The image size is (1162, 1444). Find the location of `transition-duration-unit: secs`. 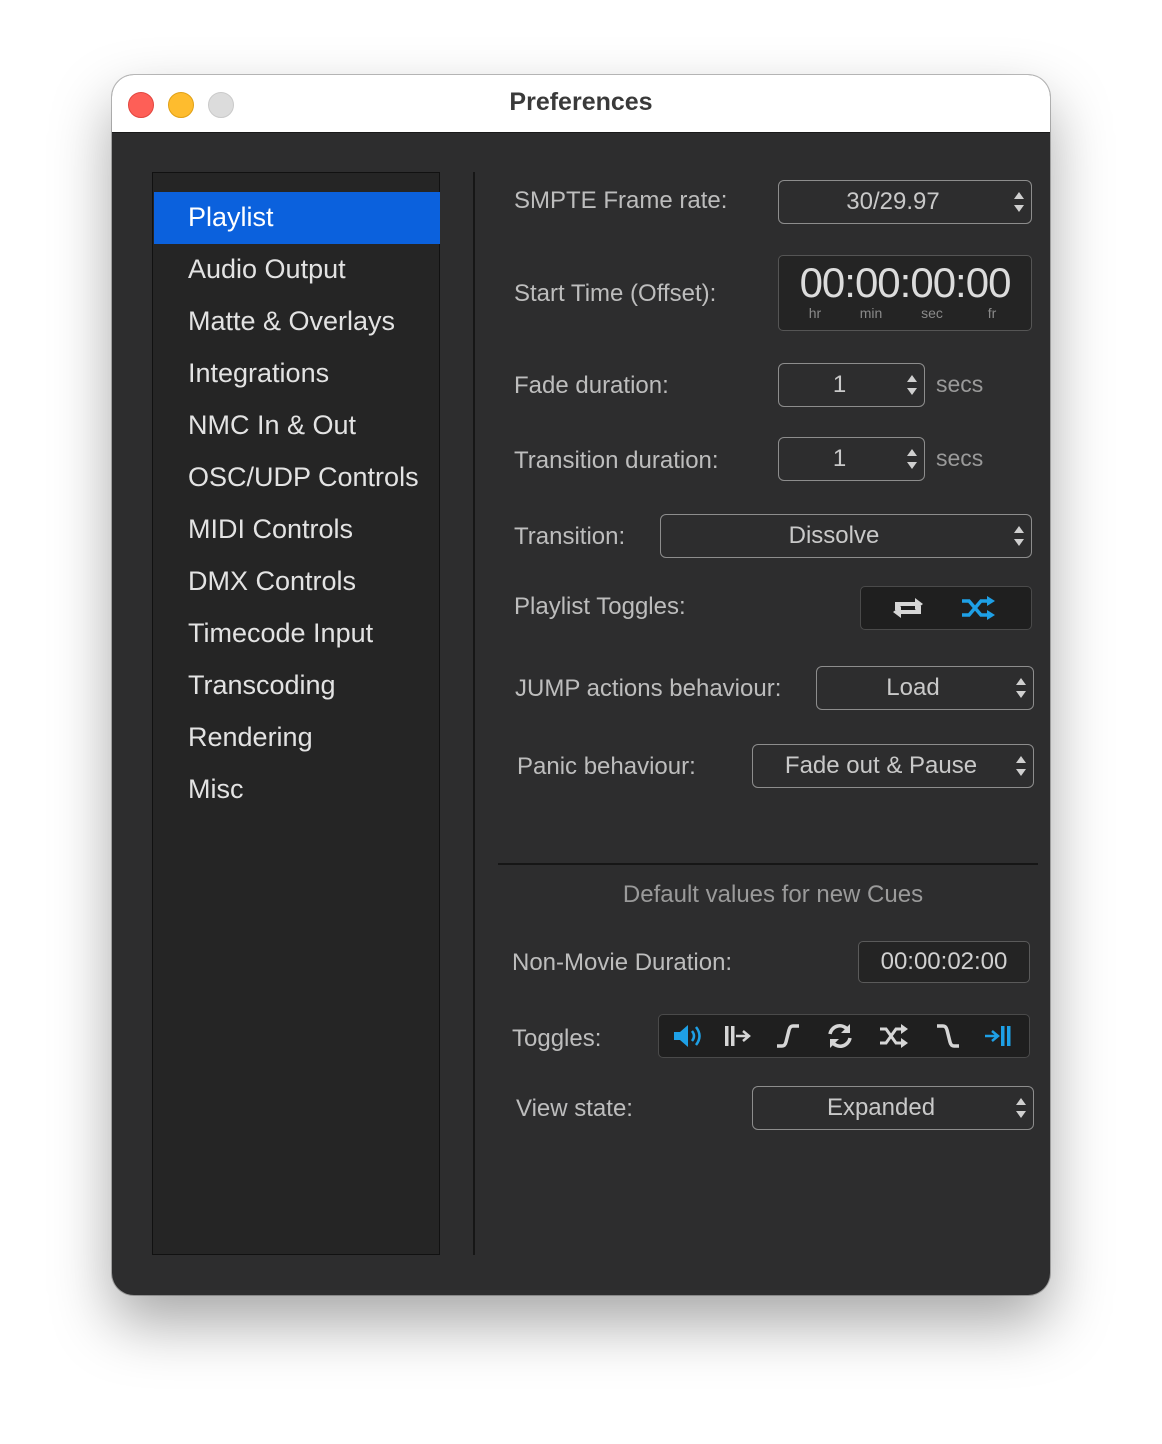

transition-duration-unit: secs is located at coordinates (960, 458).